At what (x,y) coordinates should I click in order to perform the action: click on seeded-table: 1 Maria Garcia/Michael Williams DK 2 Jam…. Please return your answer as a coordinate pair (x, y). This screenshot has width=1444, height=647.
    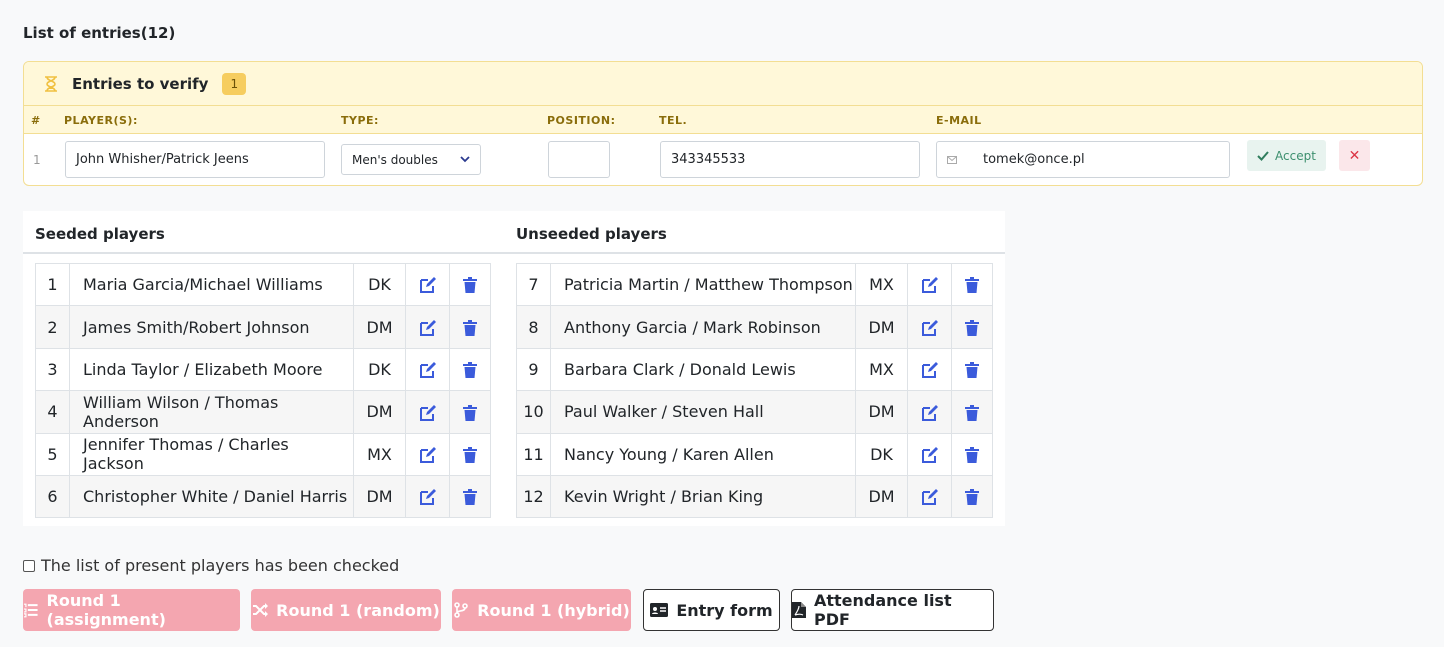
    Looking at the image, I should click on (263, 390).